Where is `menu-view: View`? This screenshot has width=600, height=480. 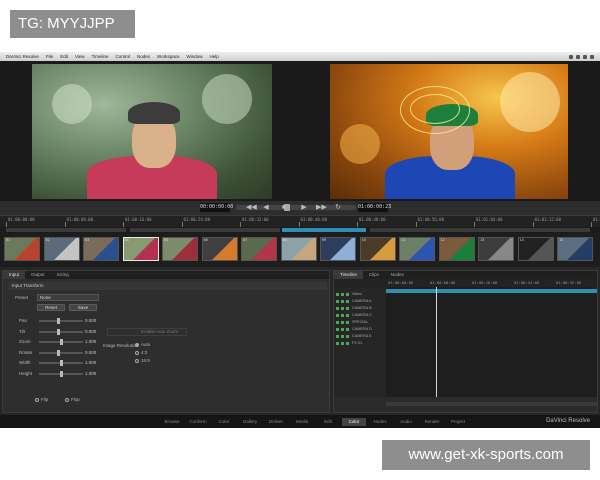
menu-view: View is located at coordinates (80, 56).